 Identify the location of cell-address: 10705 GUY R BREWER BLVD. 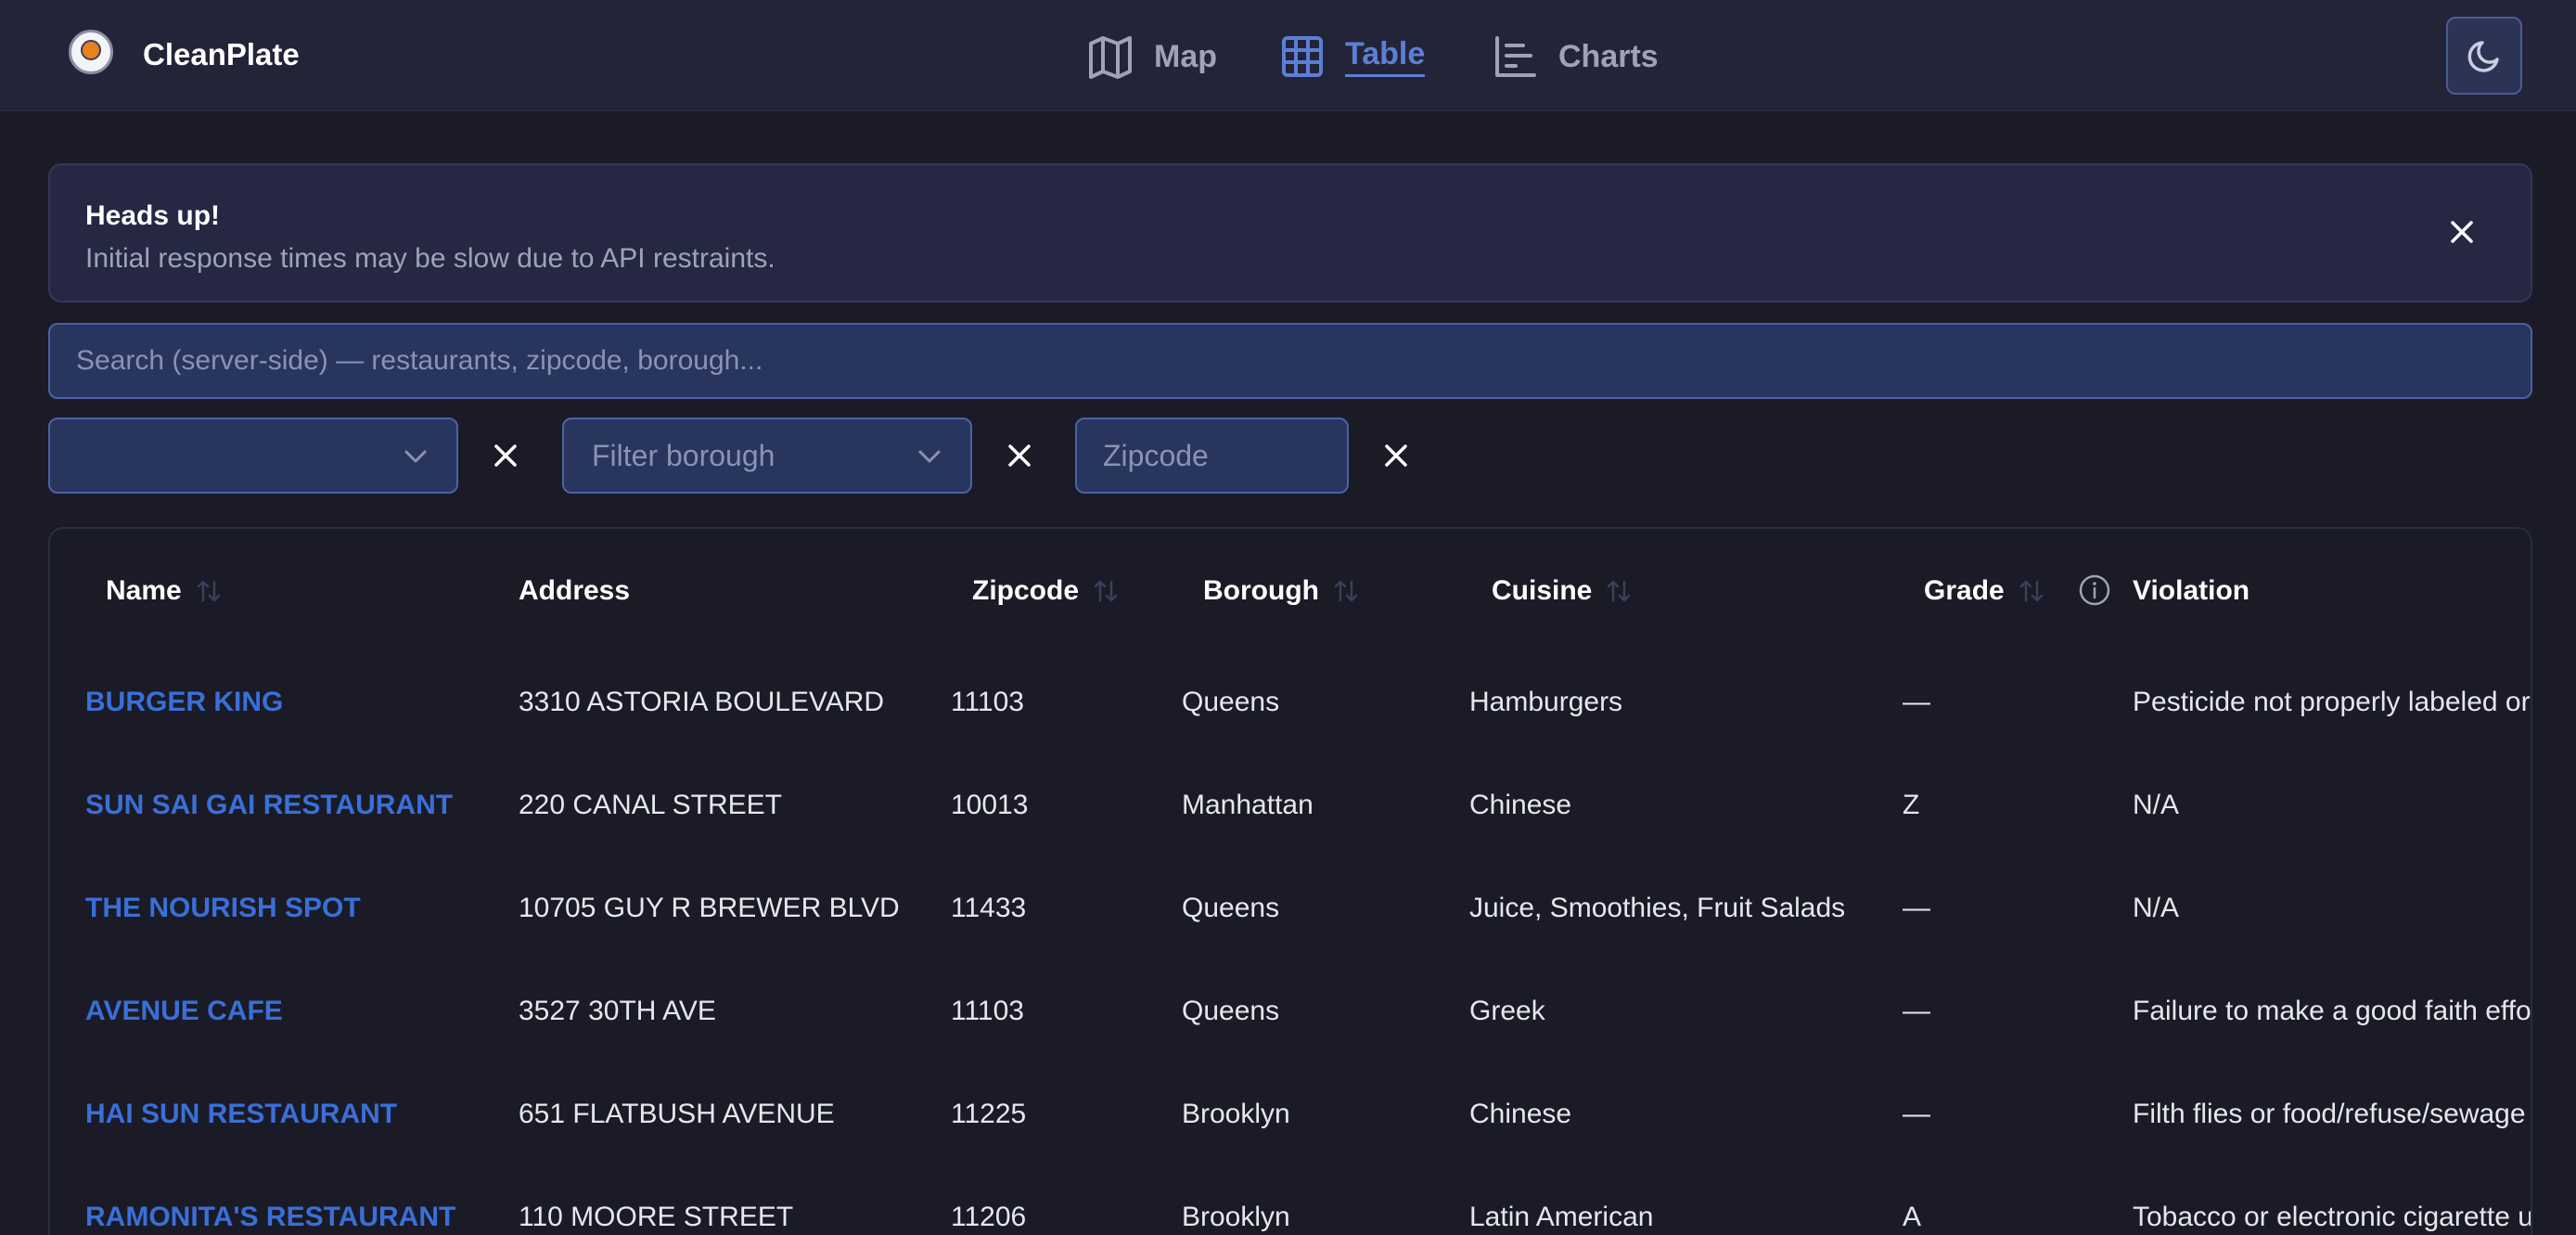
(709, 908).